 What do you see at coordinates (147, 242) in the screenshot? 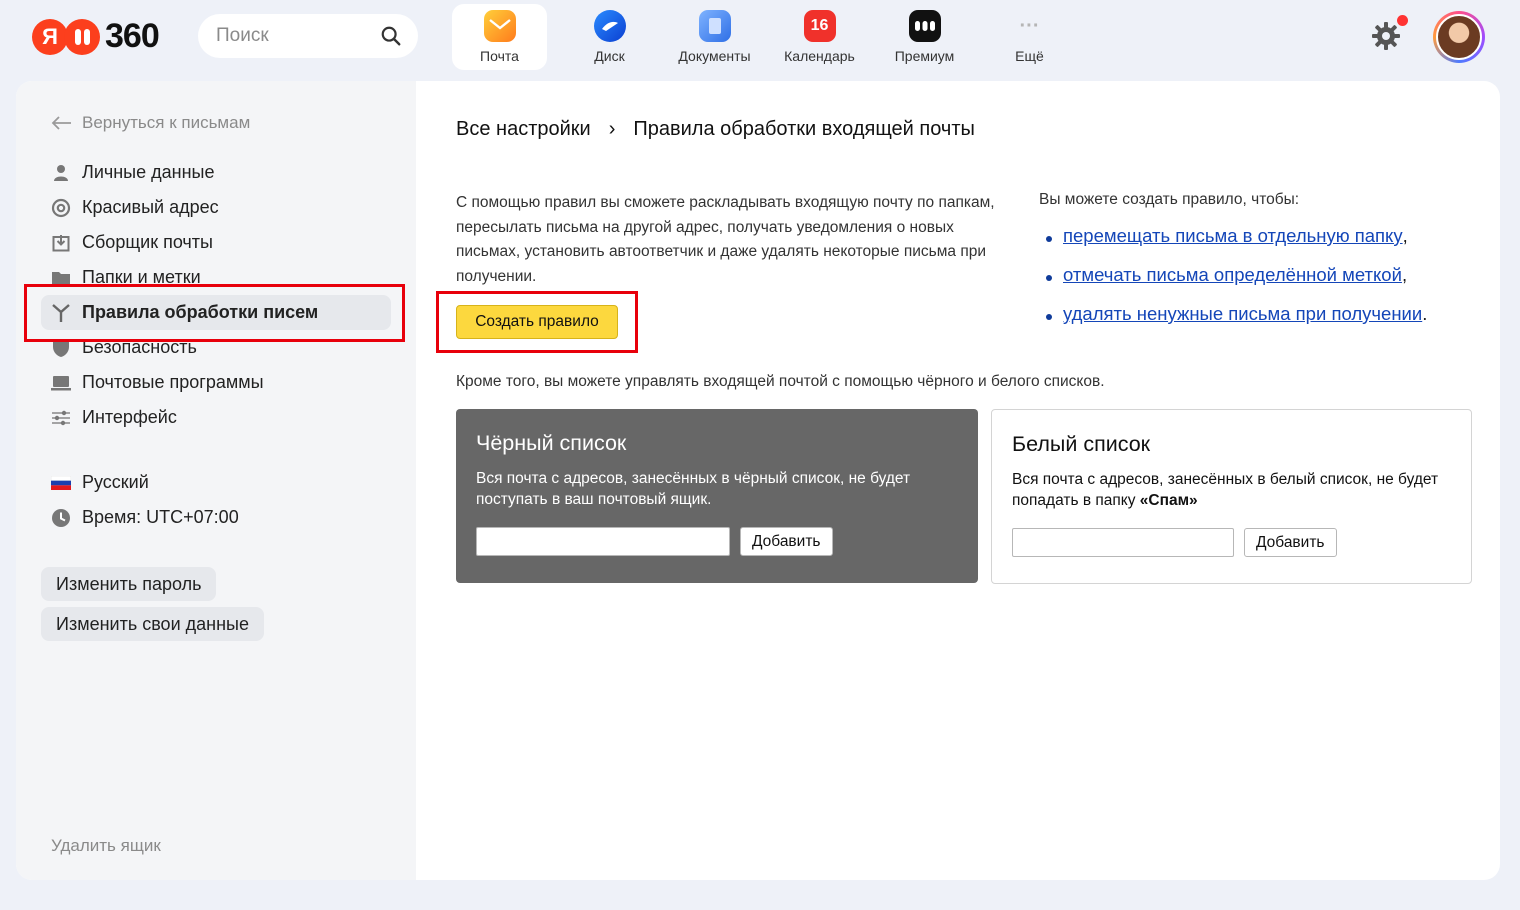
I see `sidebar-item-label: Сборщик почты` at bounding box center [147, 242].